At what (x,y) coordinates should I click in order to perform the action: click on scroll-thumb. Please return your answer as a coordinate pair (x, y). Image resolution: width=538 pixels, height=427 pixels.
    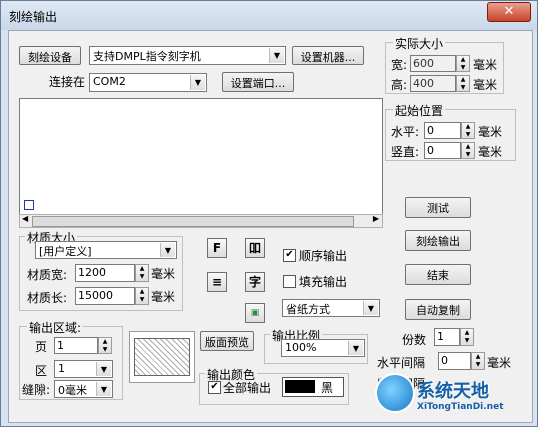
    Looking at the image, I should click on (193, 221).